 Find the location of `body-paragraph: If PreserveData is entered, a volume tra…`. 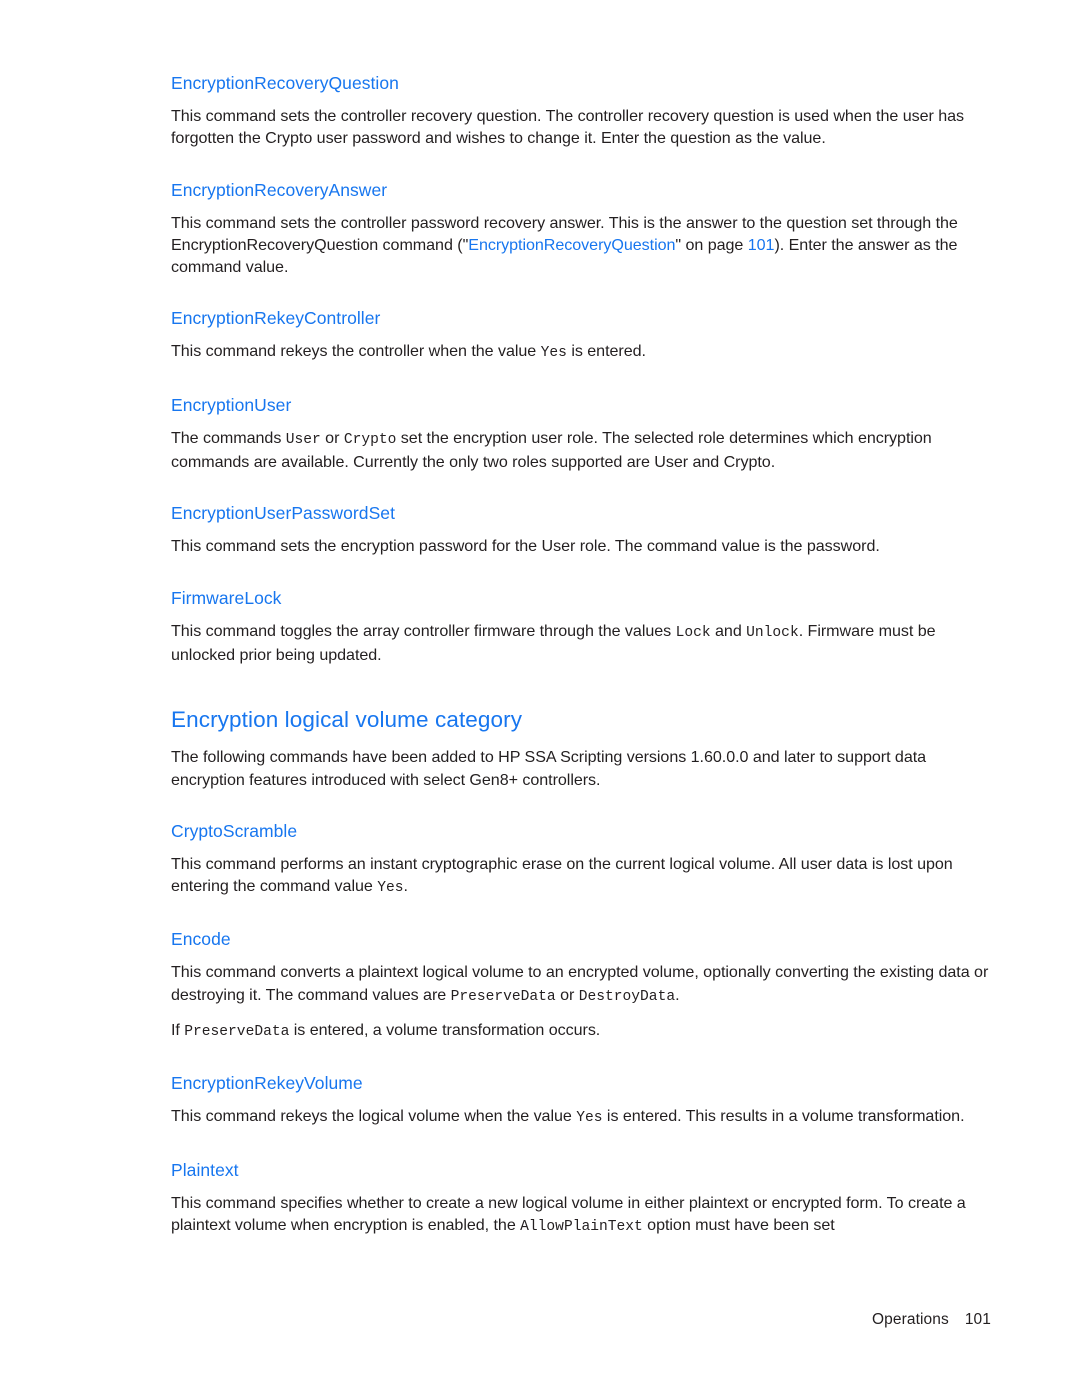

body-paragraph: If PreserveData is entered, a volume tra… is located at coordinates (386, 1031).